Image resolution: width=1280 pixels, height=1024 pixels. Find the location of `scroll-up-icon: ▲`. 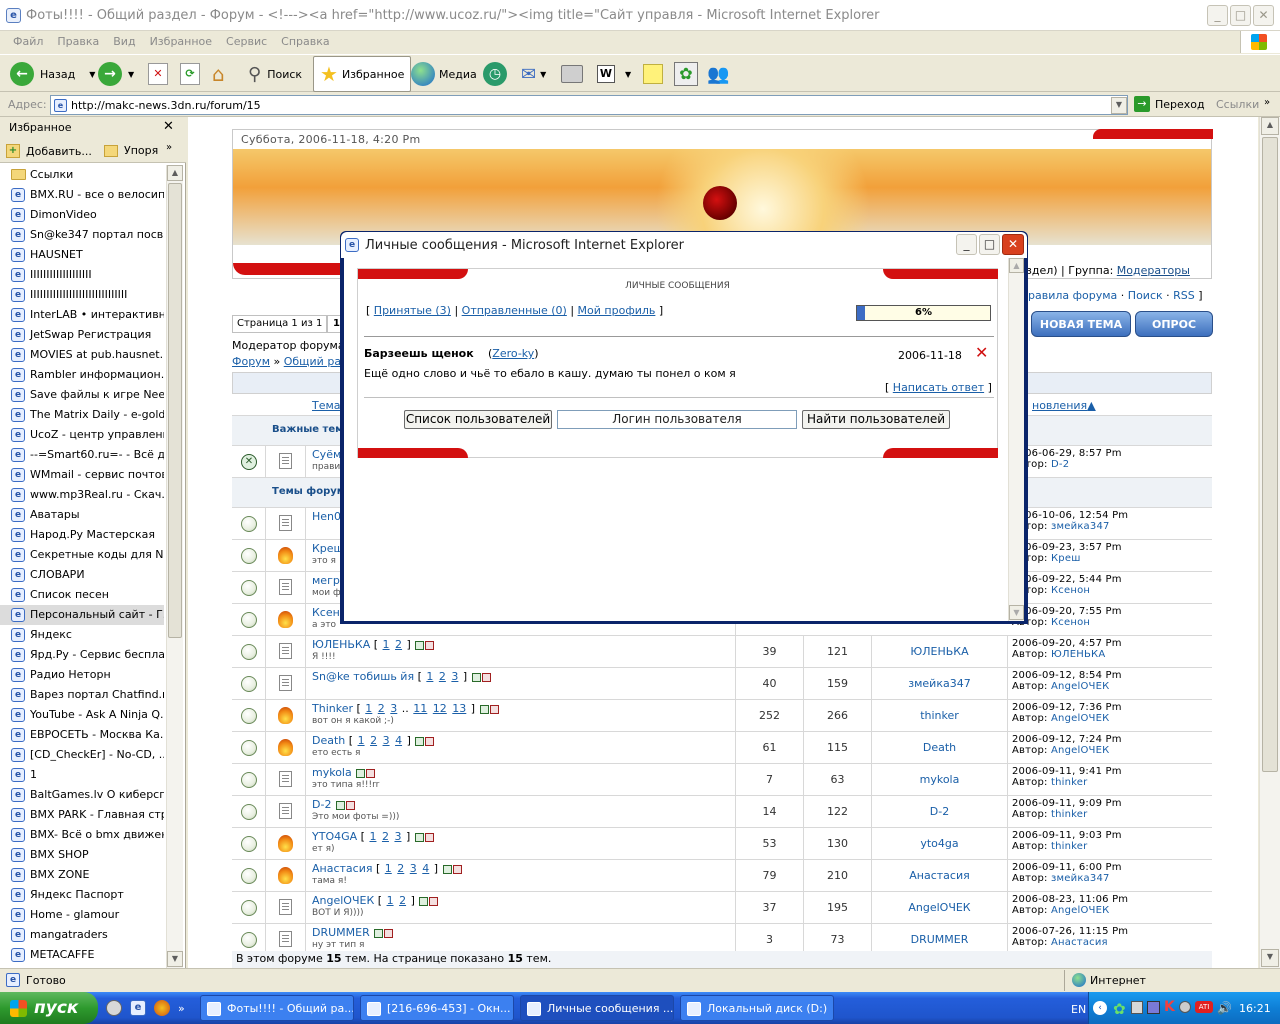

scroll-up-icon: ▲ is located at coordinates (175, 173).